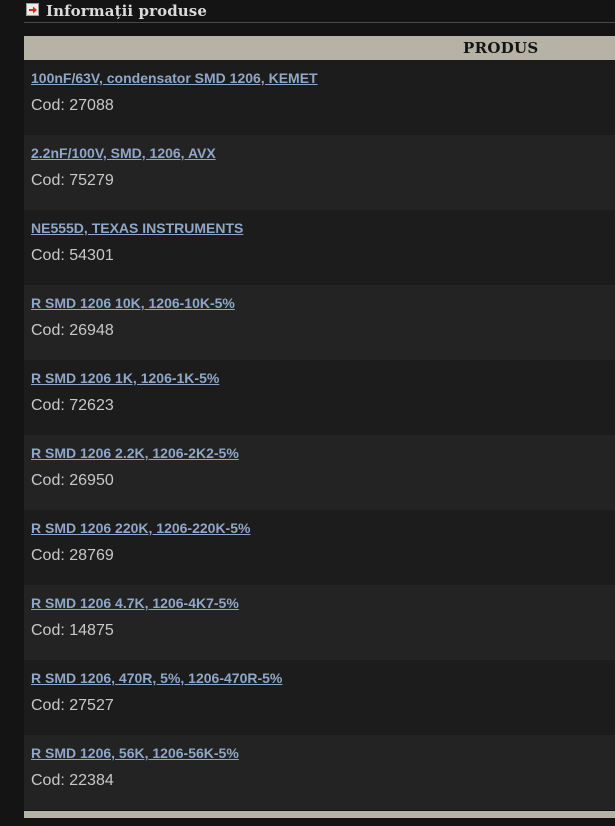 The image size is (615, 826). Describe the element at coordinates (319, 11) in the screenshot. I see `section-header: Informații produse` at that location.